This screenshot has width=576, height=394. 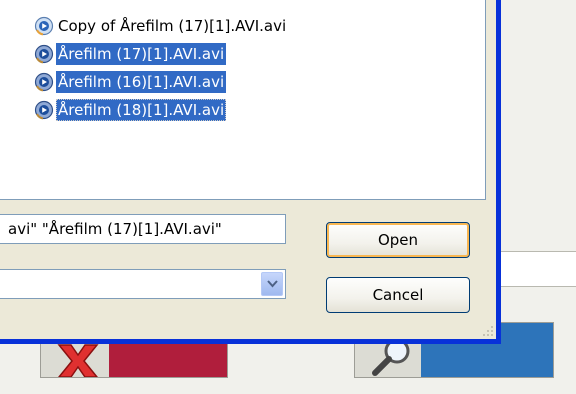 What do you see at coordinates (141, 82) in the screenshot?
I see `file-name: Årefilm (16)[1].AVI.avi` at bounding box center [141, 82].